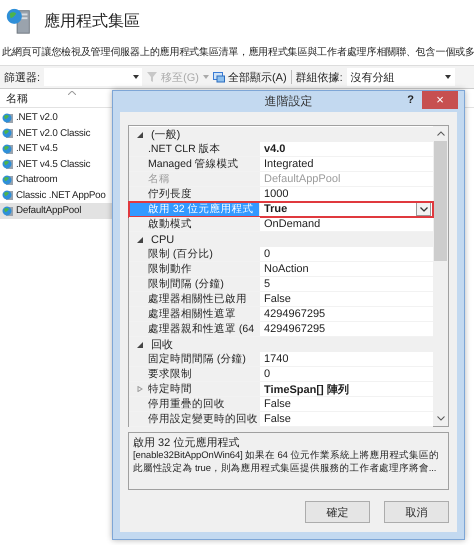  Describe the element at coordinates (410, 100) in the screenshot. I see `help-button: ?` at that location.